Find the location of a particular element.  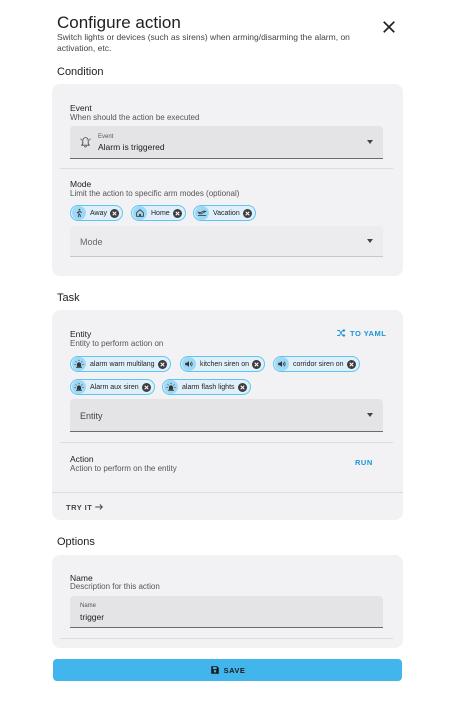

chip-label: corridor siren on is located at coordinates (318, 364).